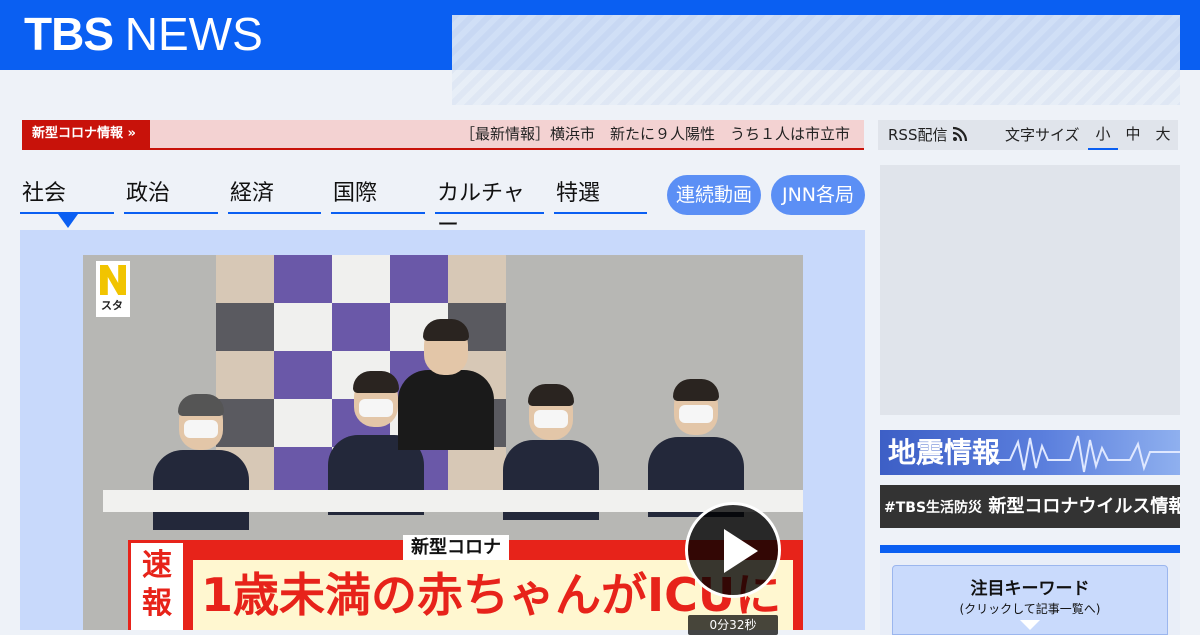 The height and width of the screenshot is (635, 1200). Describe the element at coordinates (112, 305) in the screenshot. I see `brand-mark: スタ` at that location.